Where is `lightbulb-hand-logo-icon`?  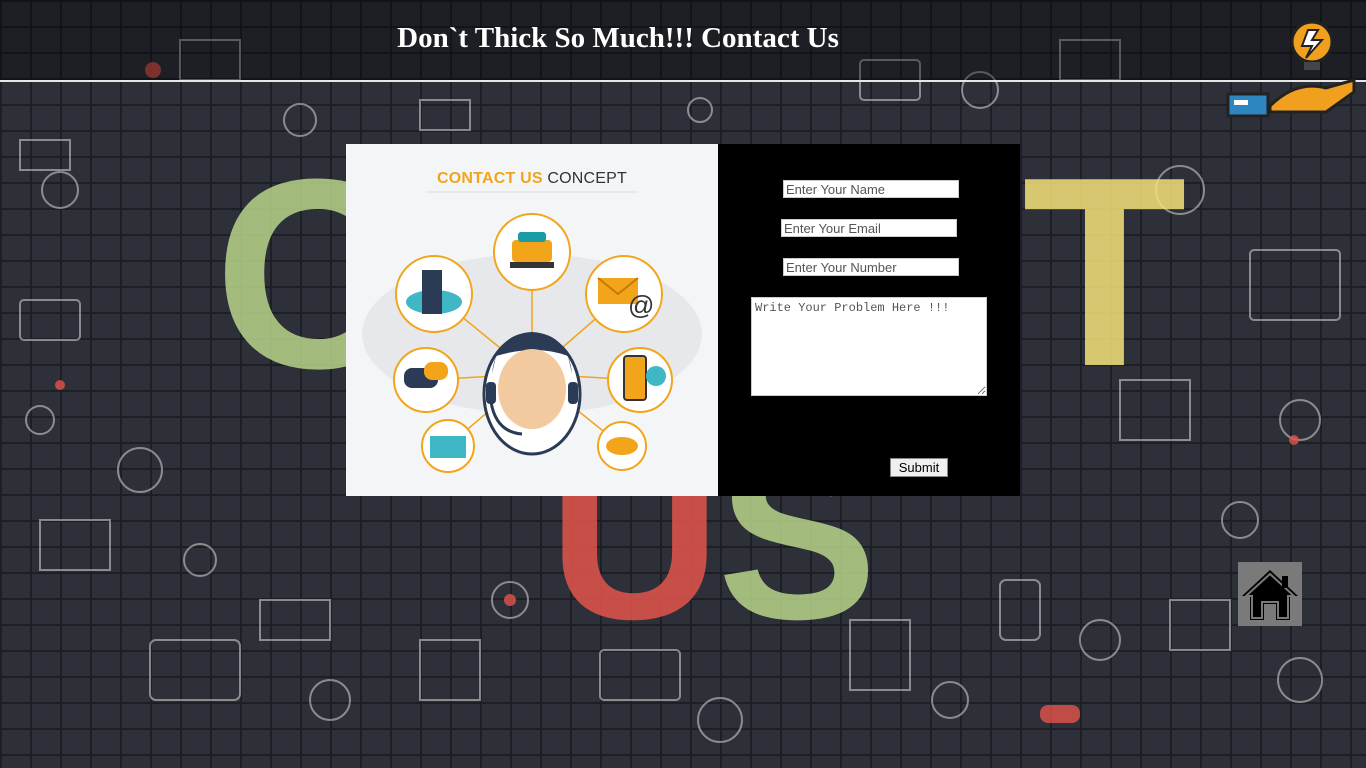 lightbulb-hand-logo-icon is located at coordinates (1292, 70).